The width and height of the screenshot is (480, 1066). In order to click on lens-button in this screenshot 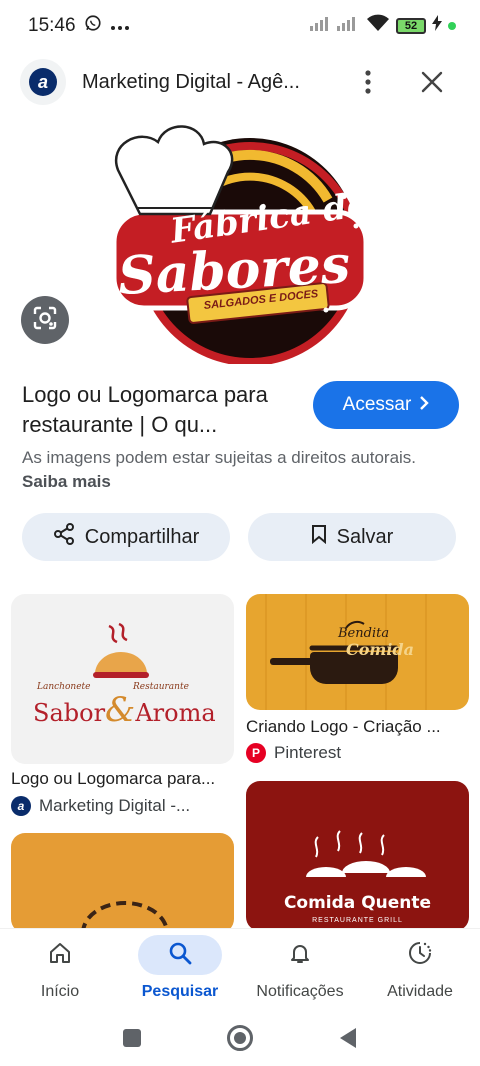, I will do `click(45, 320)`.